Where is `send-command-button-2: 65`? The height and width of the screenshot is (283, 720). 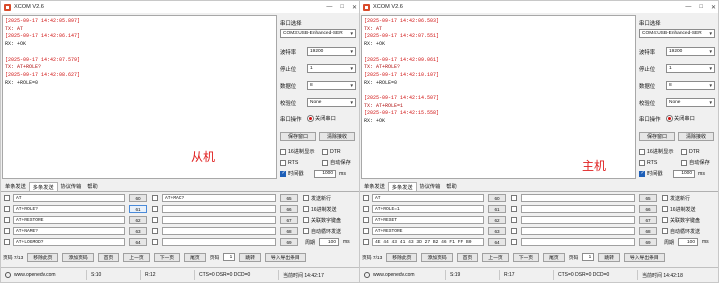 send-command-button-2: 65 is located at coordinates (289, 198).